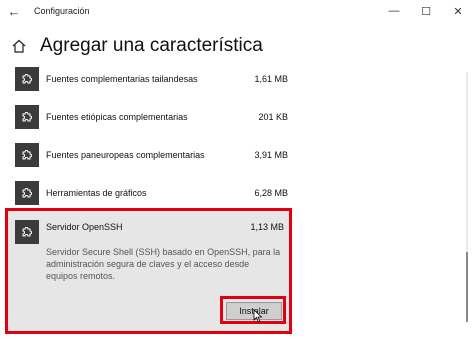  I want to click on feature-name: Servidor OpenSSH, so click(84, 227).